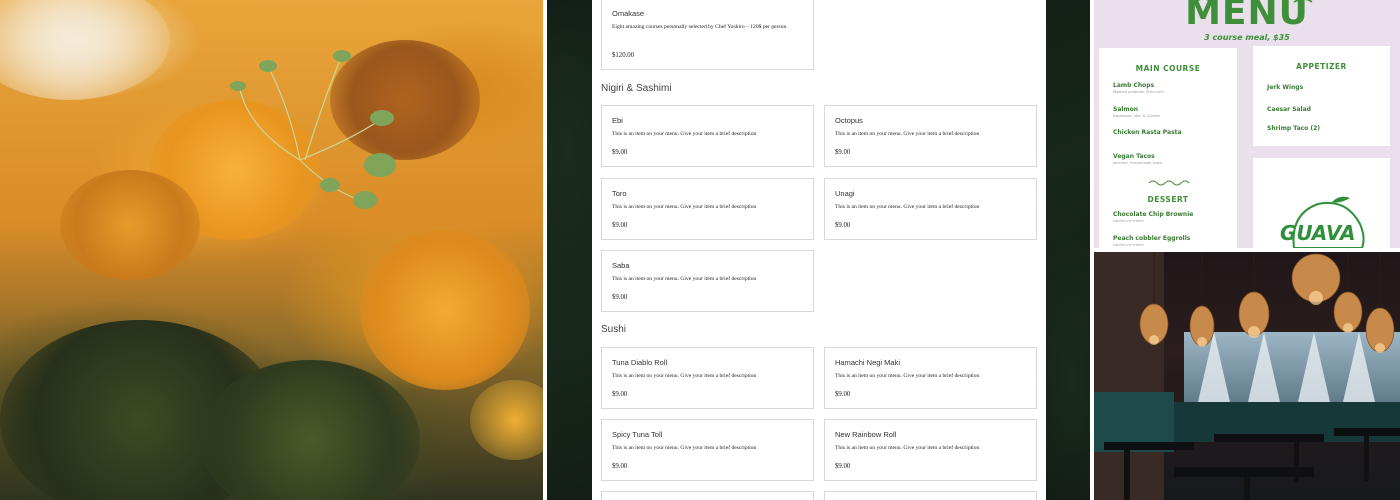  Describe the element at coordinates (1147, 132) in the screenshot. I see `flyer-item-name: Chicken Rasta Pasta` at that location.